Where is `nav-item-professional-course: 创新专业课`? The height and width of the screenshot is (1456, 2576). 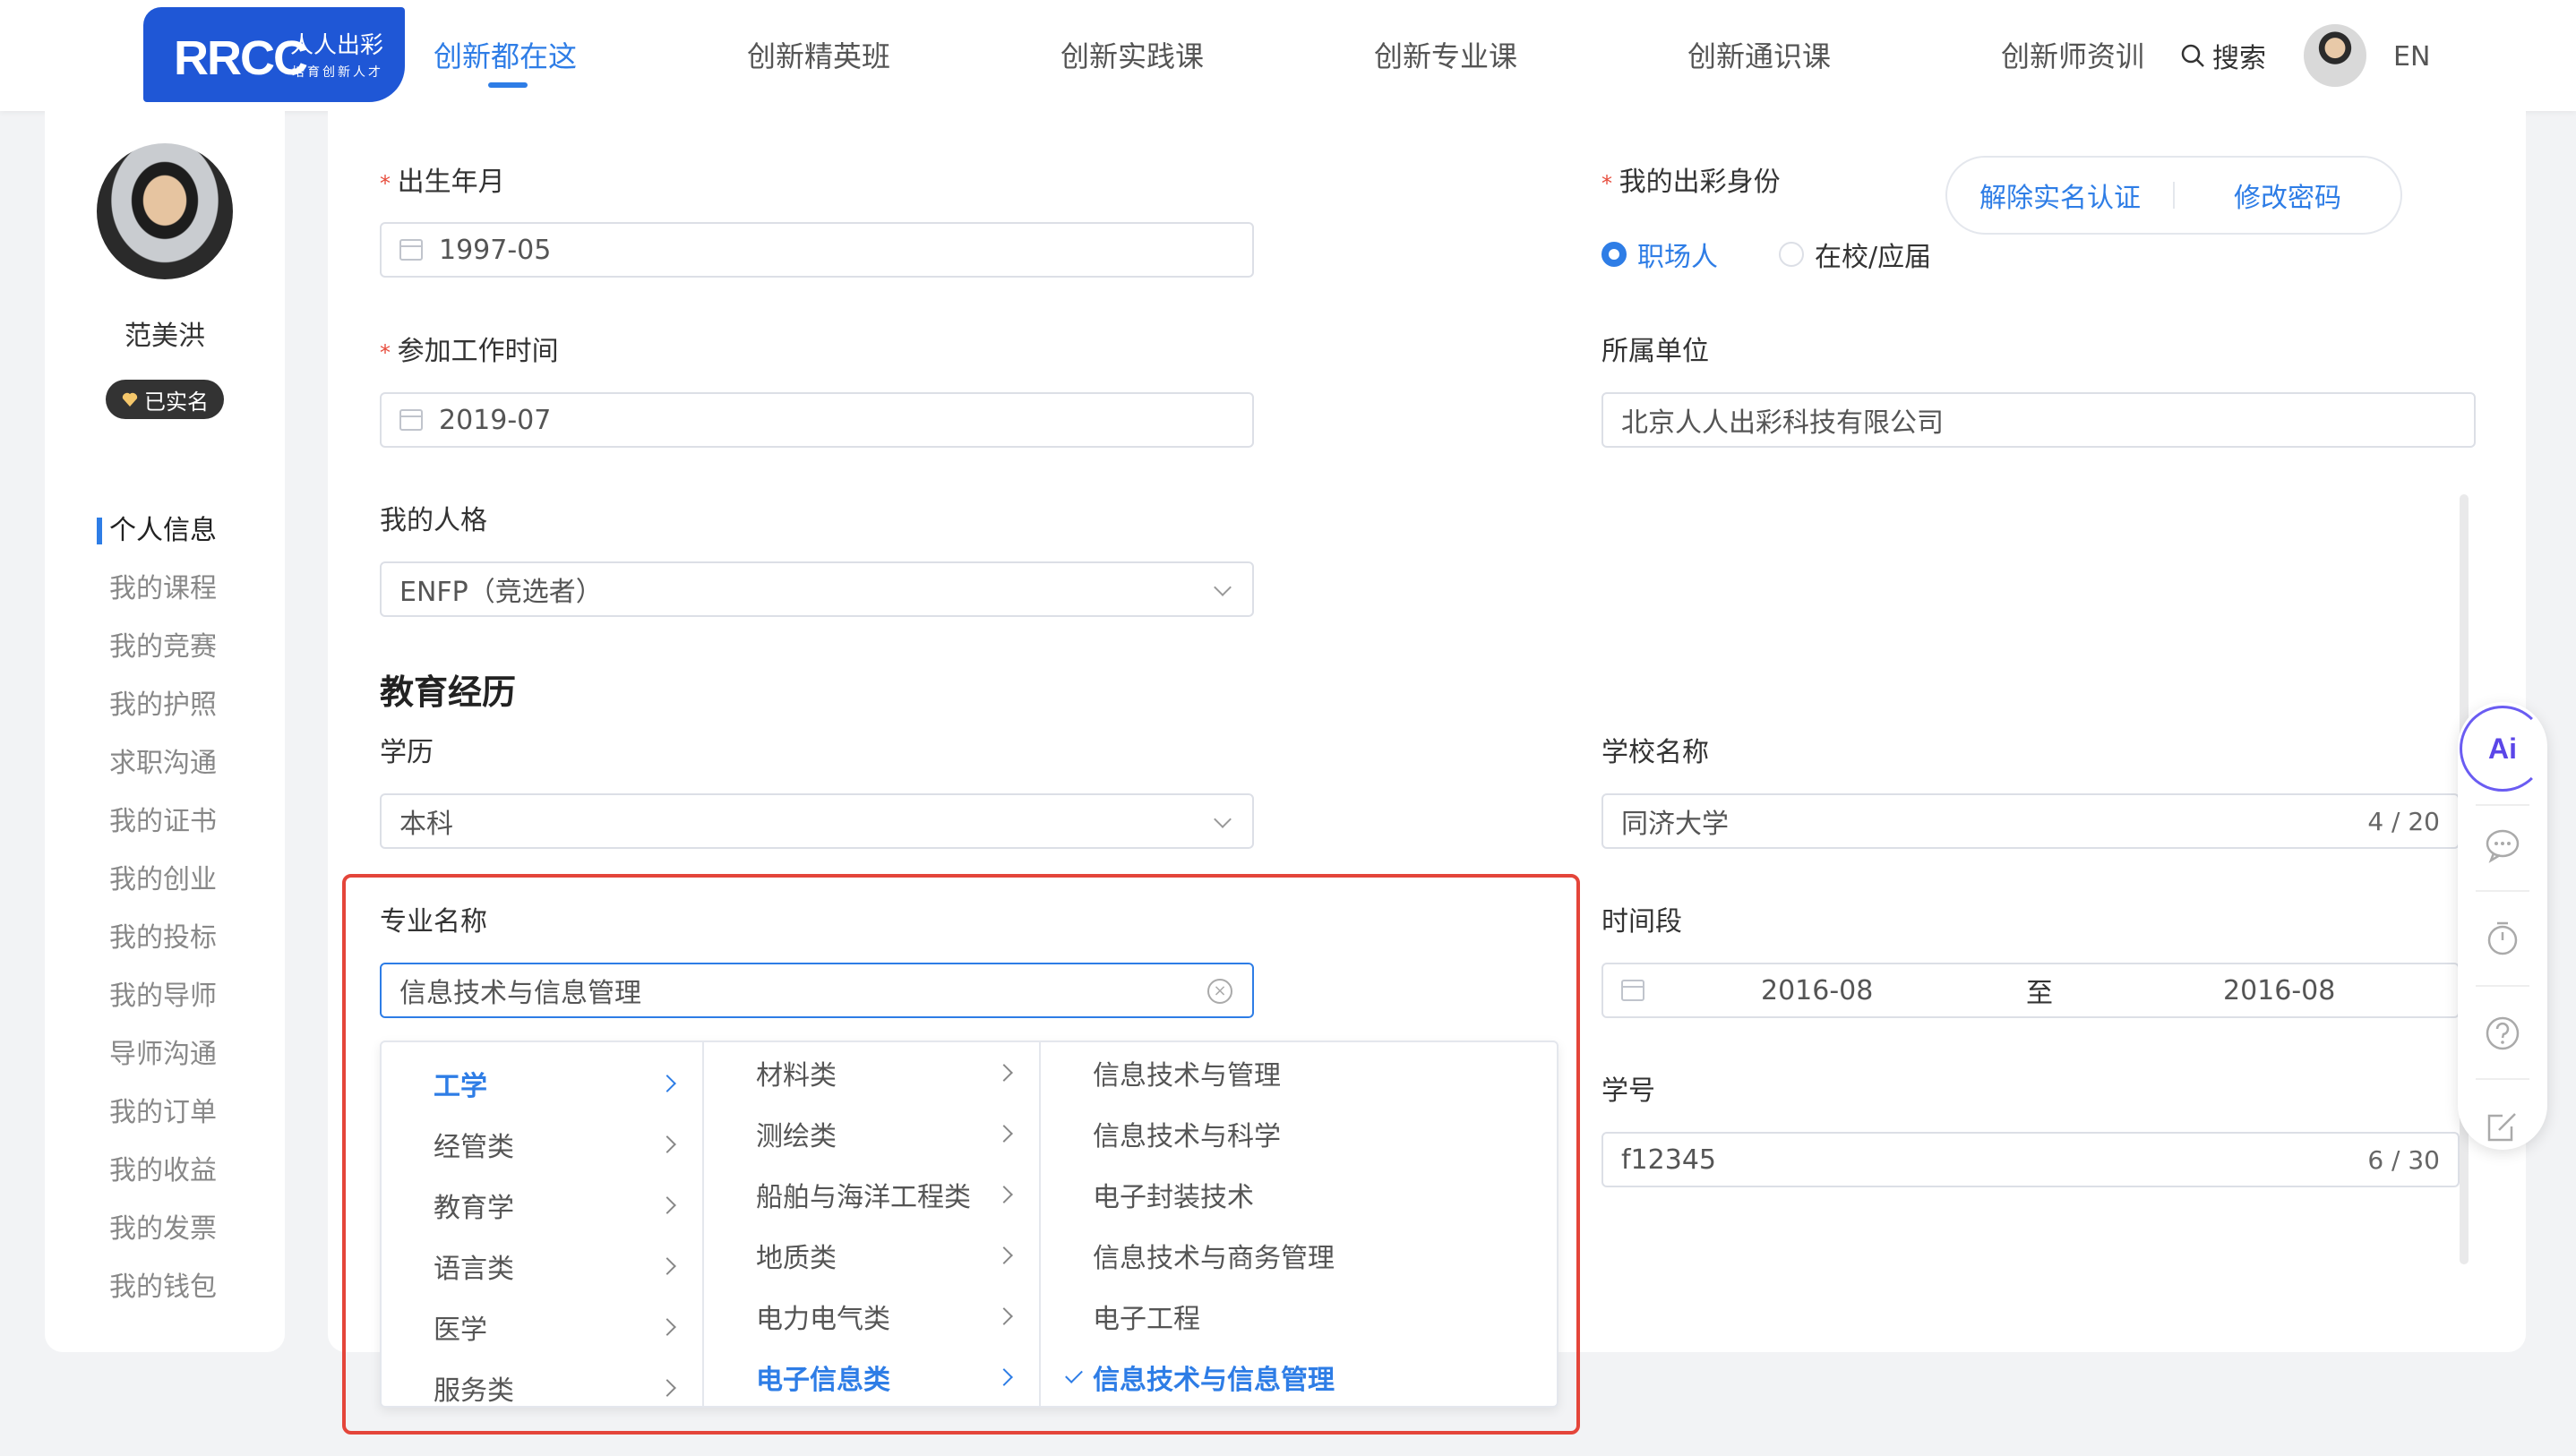
nav-item-professional-course: 创新专业课 is located at coordinates (1445, 54).